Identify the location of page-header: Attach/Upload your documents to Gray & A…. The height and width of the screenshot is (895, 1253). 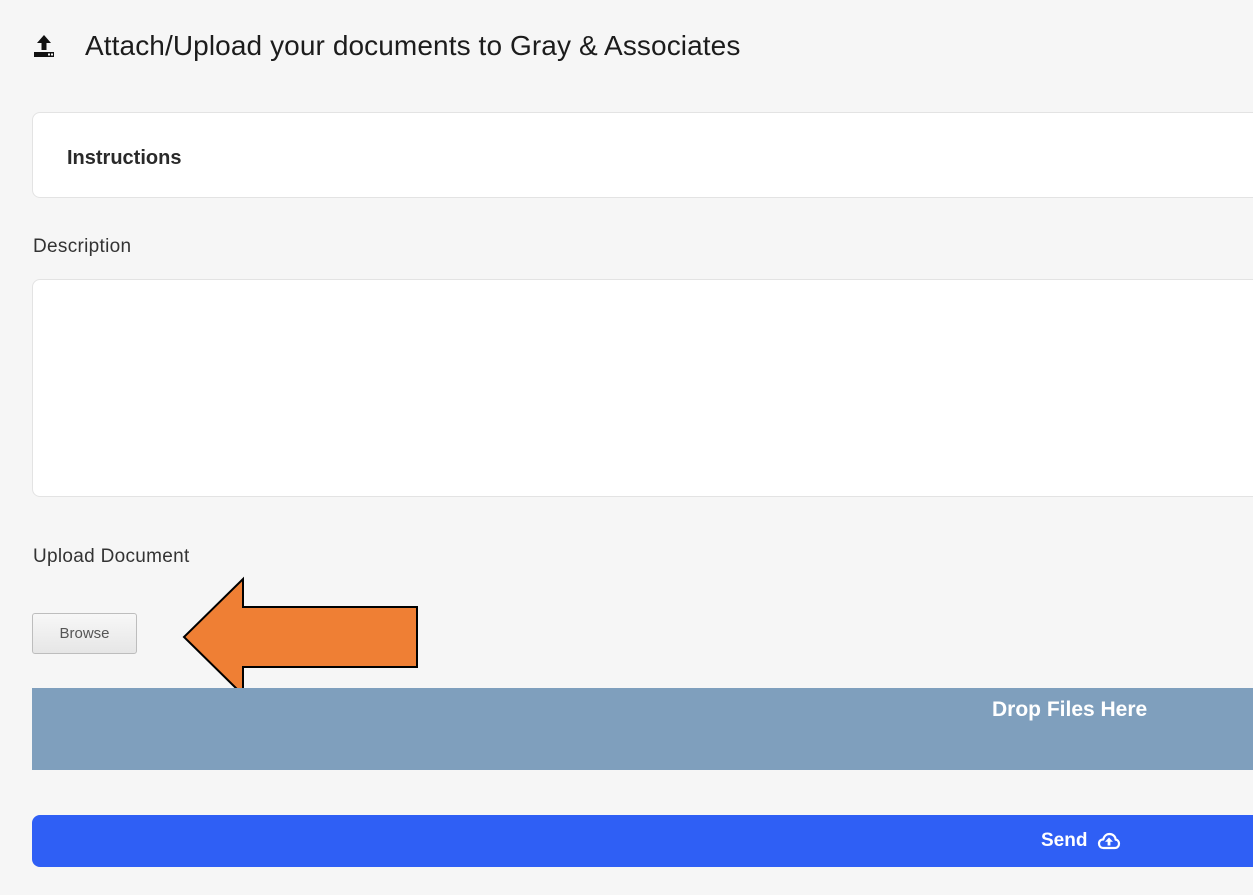
(385, 46).